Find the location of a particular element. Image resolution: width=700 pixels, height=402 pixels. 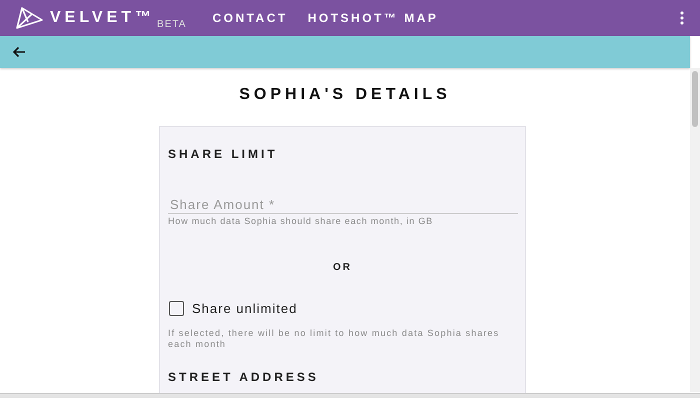

share-amount-field: Share Amount * is located at coordinates (343, 205).